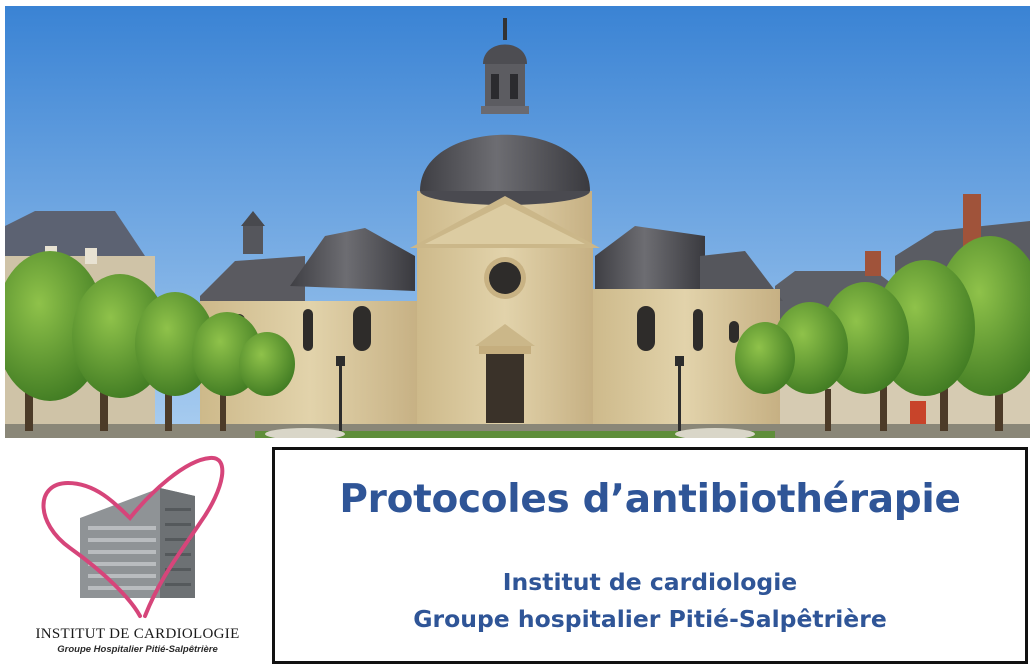 The image size is (1035, 667). I want to click on subtitle-groupe-hospitalier: Groupe hospitalier Pitié-Salpêtrière, so click(650, 619).